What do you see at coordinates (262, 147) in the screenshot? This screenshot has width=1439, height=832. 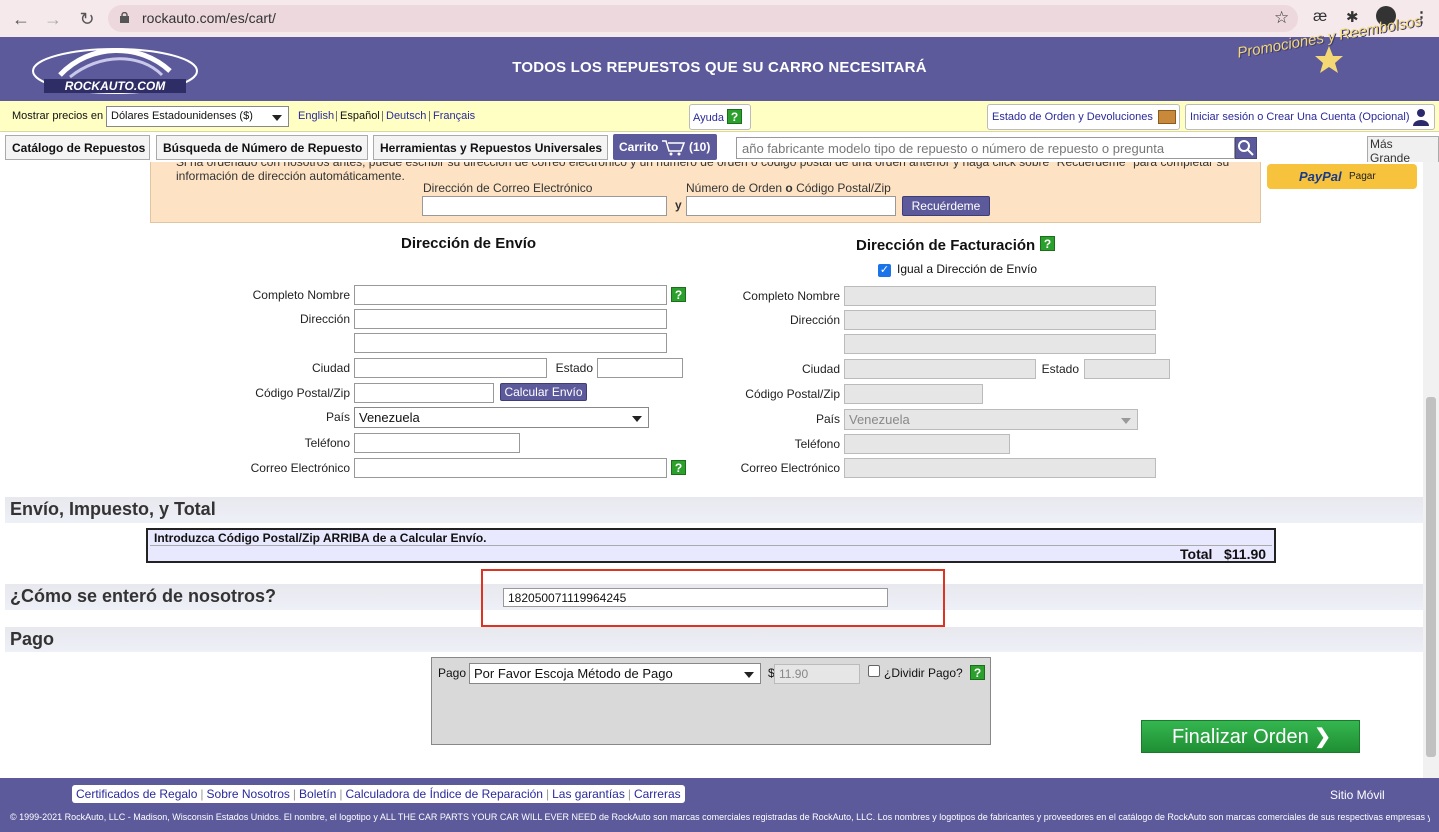 I see `tab-part-search: Búsqueda de Número de Repuesto` at bounding box center [262, 147].